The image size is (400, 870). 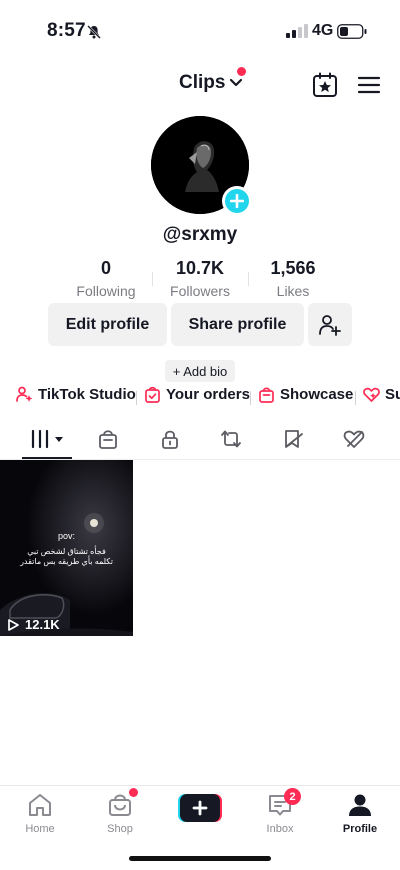 What do you see at coordinates (392, 394) in the screenshot?
I see `link-label: Su` at bounding box center [392, 394].